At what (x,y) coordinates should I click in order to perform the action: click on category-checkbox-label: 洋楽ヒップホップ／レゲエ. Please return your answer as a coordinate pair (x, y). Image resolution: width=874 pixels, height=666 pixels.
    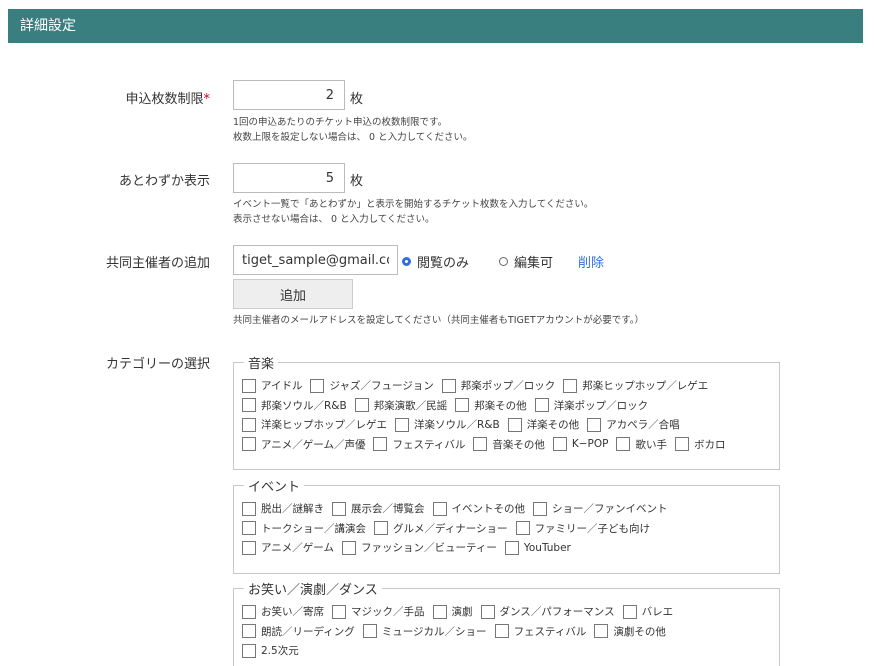
    Looking at the image, I should click on (324, 425).